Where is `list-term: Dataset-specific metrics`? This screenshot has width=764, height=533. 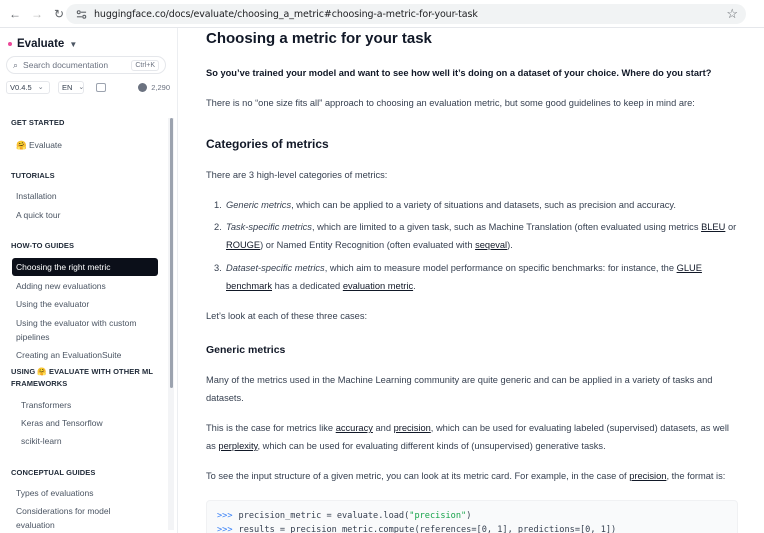 list-term: Dataset-specific metrics is located at coordinates (275, 268).